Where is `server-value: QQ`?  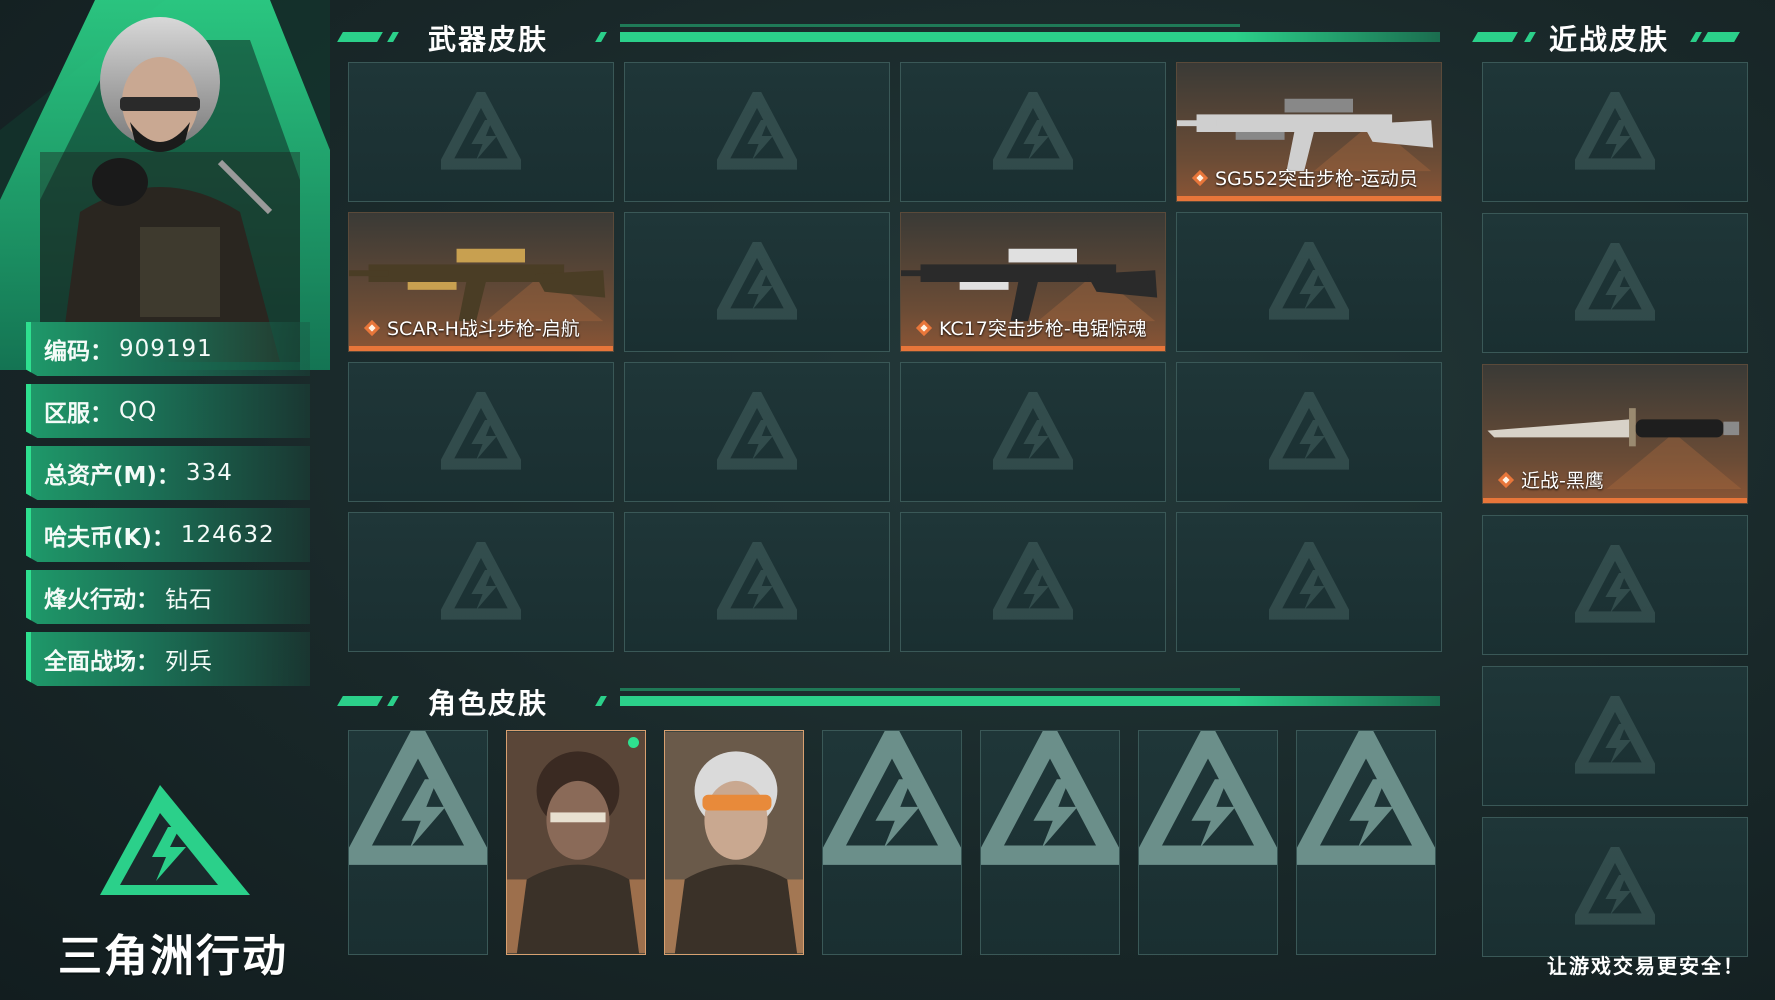 server-value: QQ is located at coordinates (138, 411).